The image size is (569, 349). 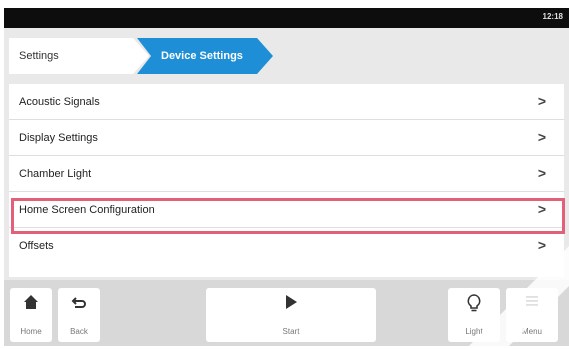 I want to click on play-icon, so click(x=291, y=302).